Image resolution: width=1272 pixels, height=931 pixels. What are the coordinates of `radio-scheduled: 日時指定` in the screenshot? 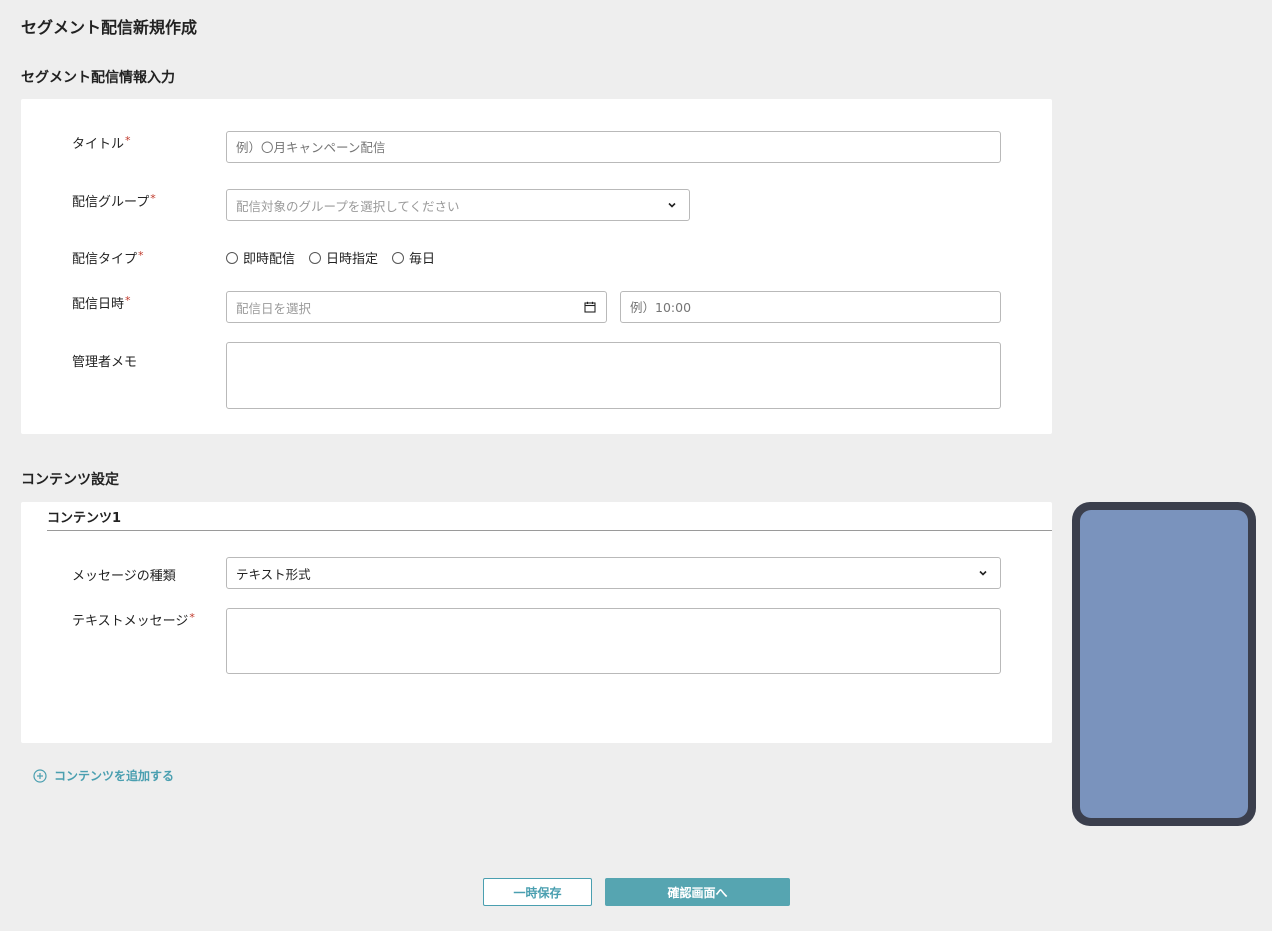 It's located at (343, 257).